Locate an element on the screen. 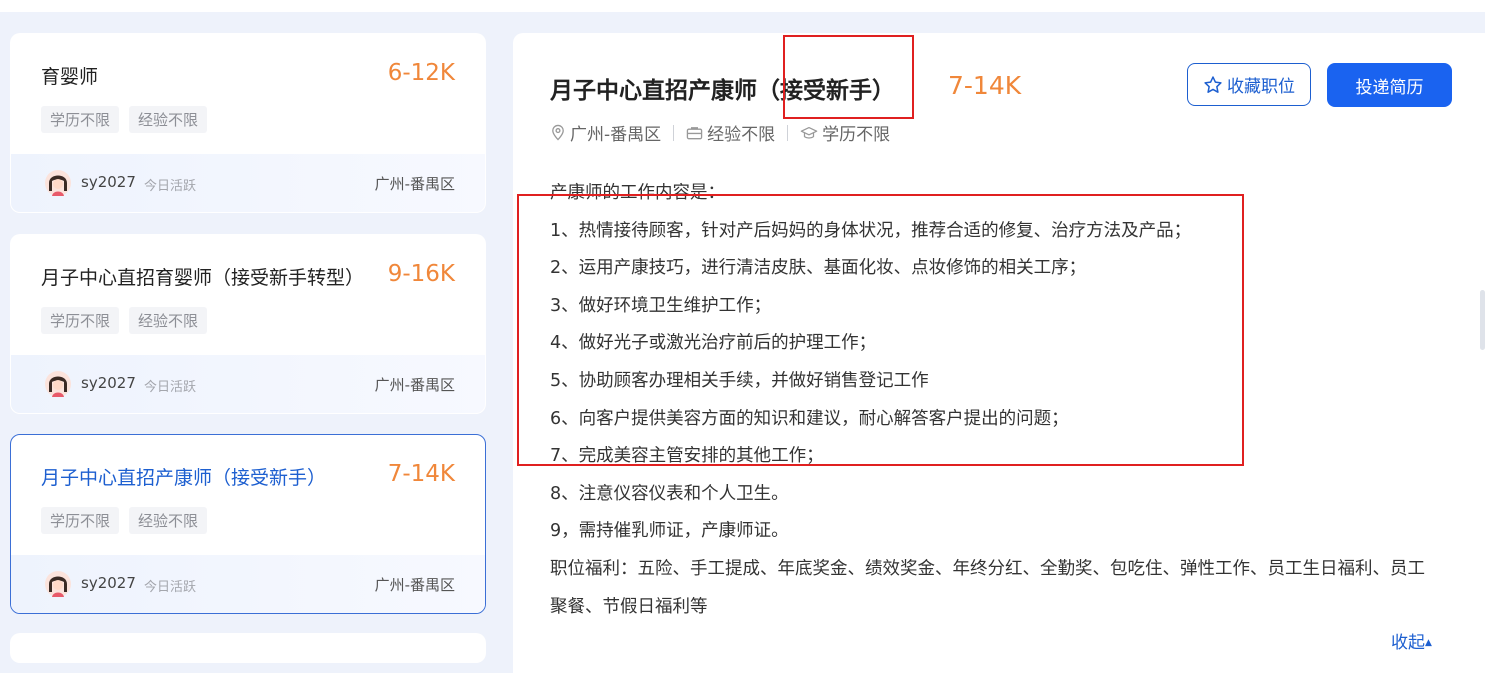  description-line: 4、做好光子或激光治疗前后的护理工作； is located at coordinates (713, 343).